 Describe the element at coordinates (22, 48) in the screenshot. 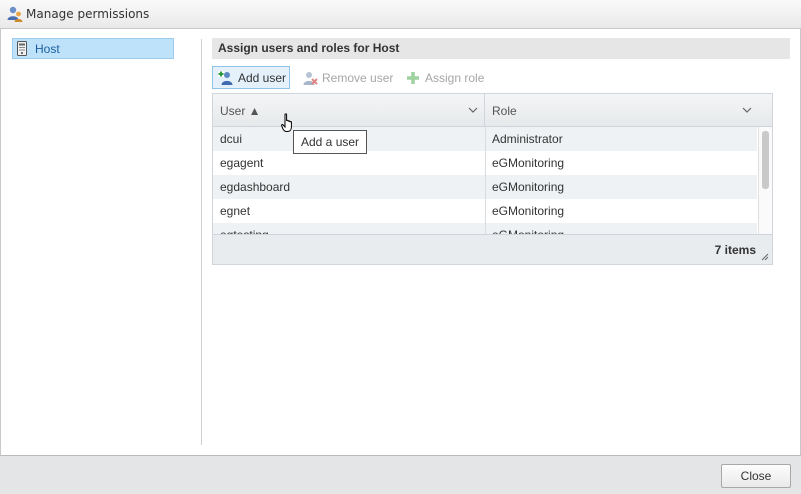

I see `host-server-icon` at that location.